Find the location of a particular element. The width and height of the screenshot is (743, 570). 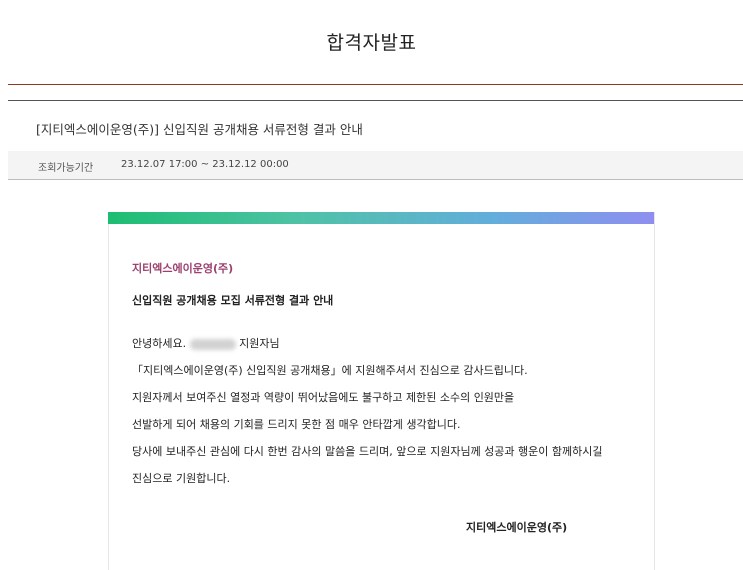

letter-subject: 신입직원 공개채용 모집 서류전형 결과 안내 is located at coordinates (233, 300).